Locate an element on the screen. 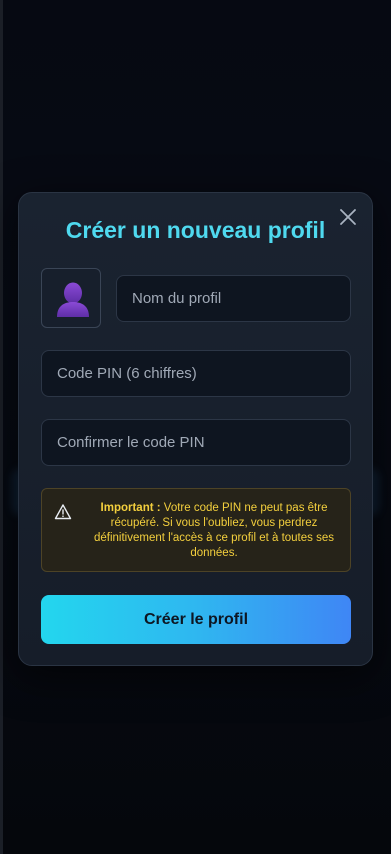 The width and height of the screenshot is (391, 854). user-silhouette-icon is located at coordinates (73, 299).